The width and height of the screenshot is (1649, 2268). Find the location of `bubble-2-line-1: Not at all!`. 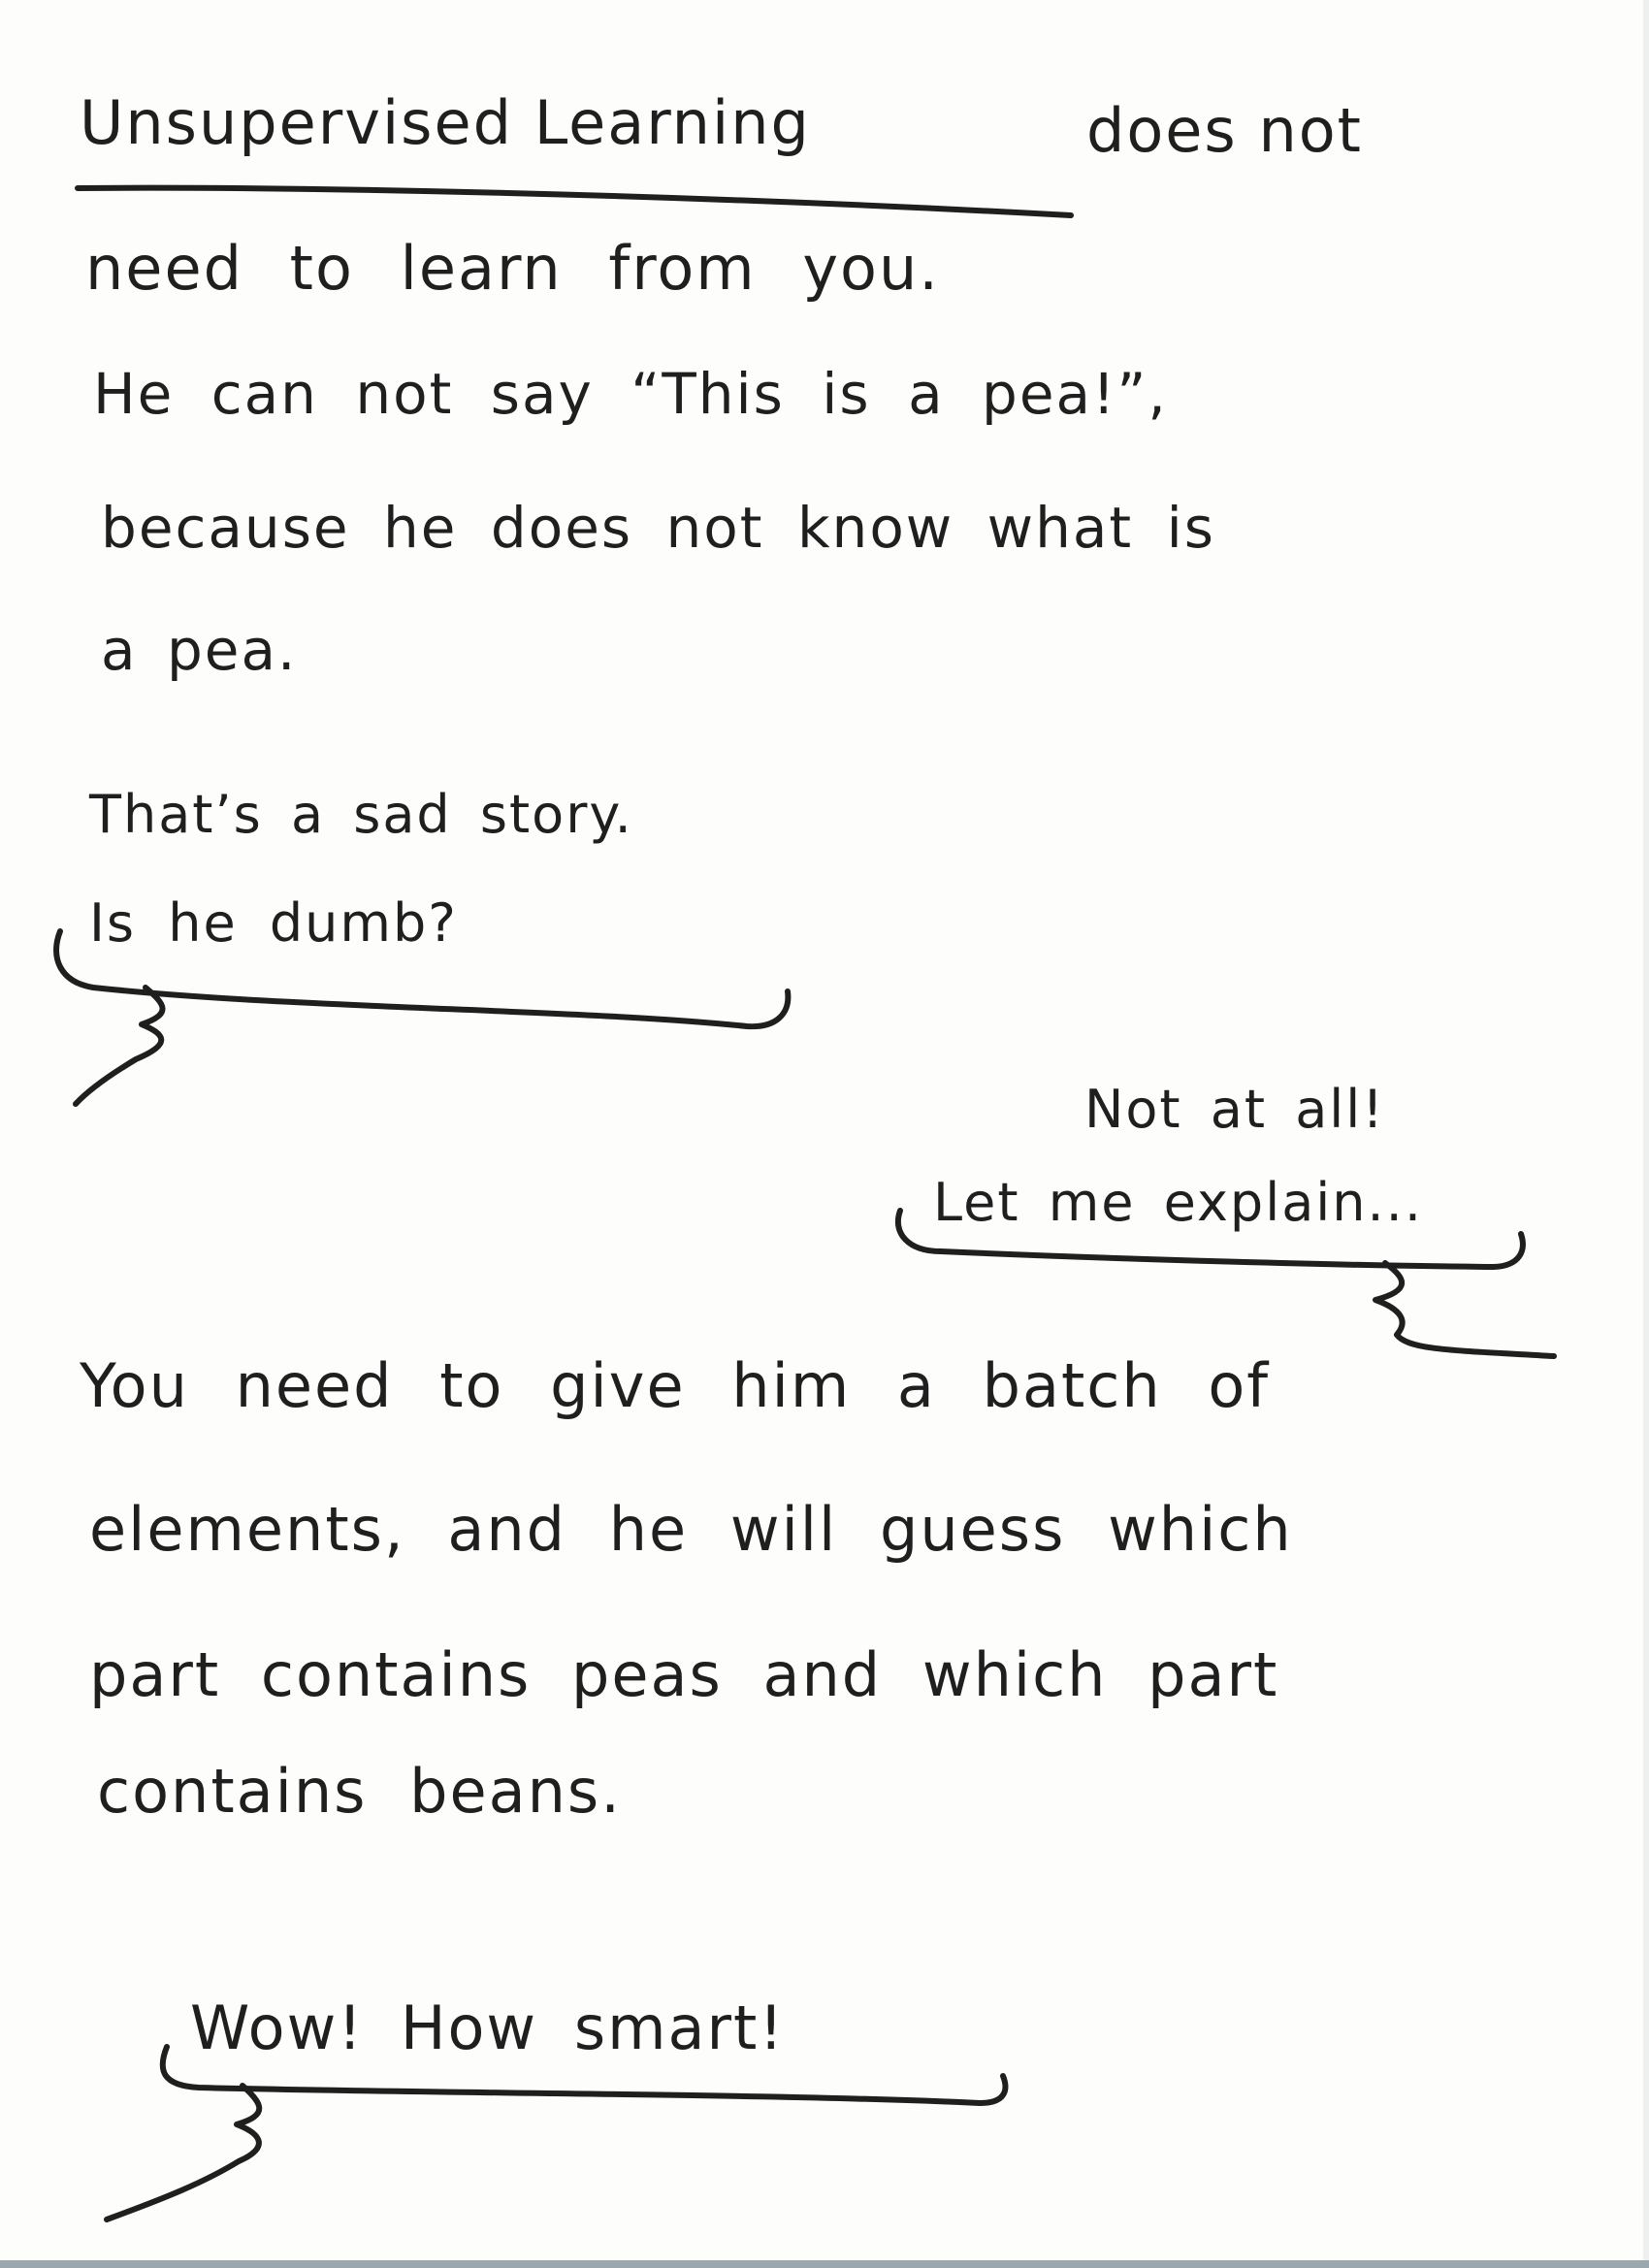

bubble-2-line-1: Not at all! is located at coordinates (1234, 1109).